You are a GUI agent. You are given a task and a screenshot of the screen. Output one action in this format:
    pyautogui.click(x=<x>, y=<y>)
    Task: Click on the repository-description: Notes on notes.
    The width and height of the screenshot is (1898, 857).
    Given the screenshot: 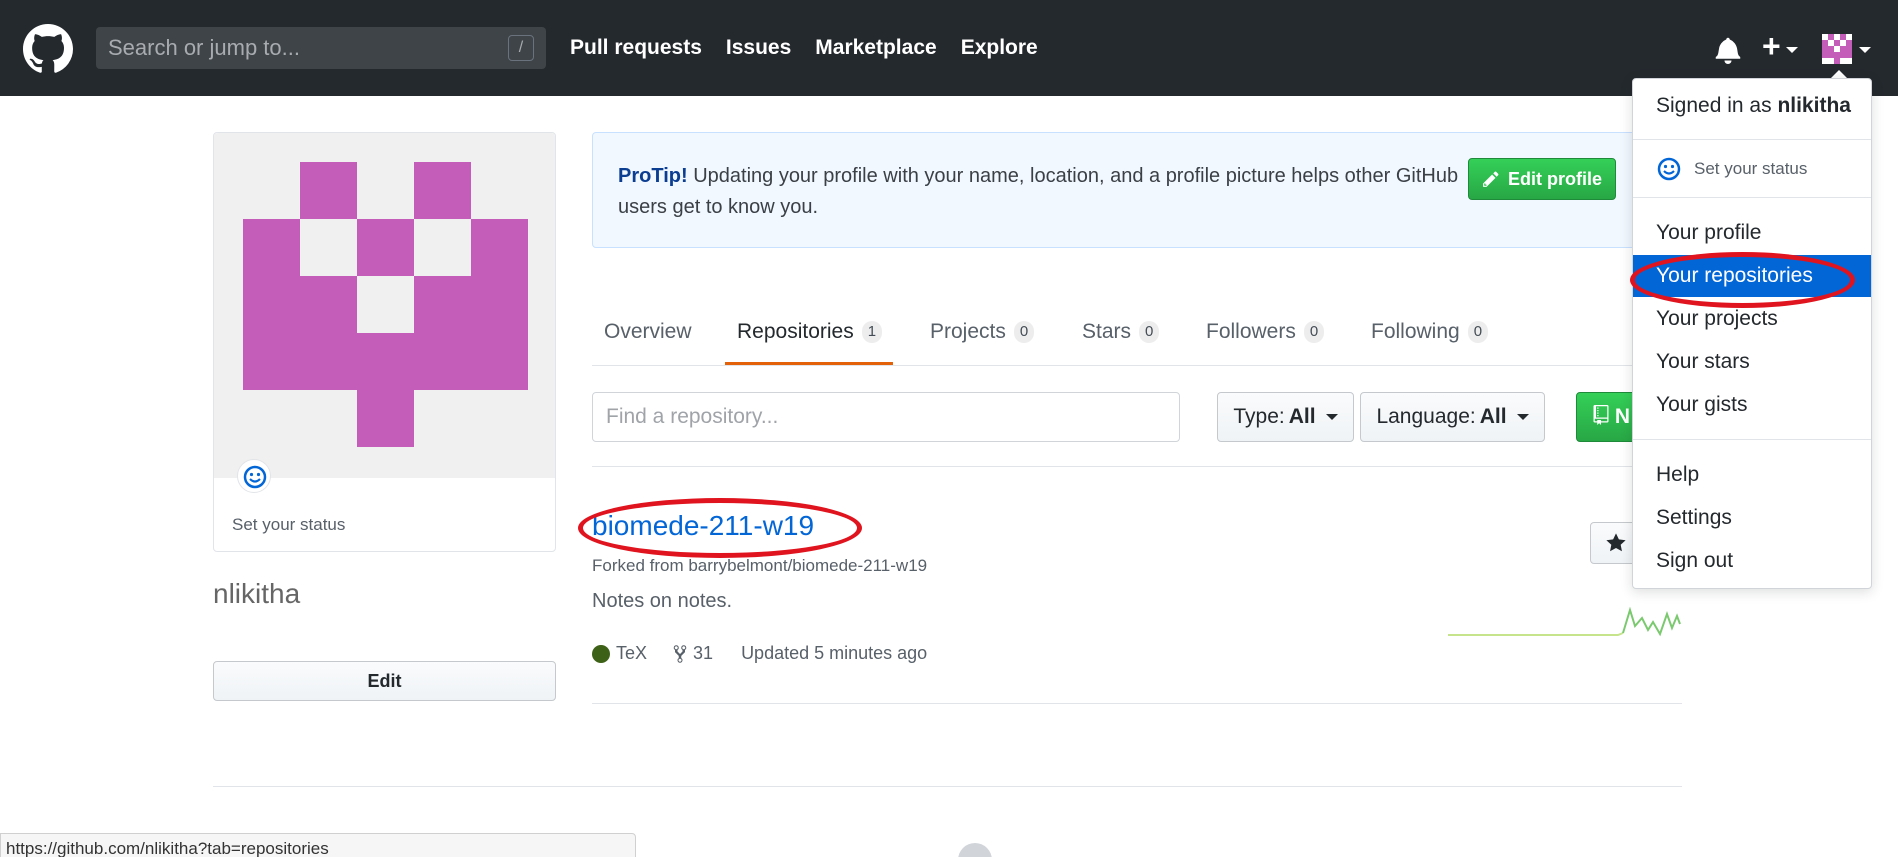 What is the action you would take?
    pyautogui.click(x=662, y=601)
    